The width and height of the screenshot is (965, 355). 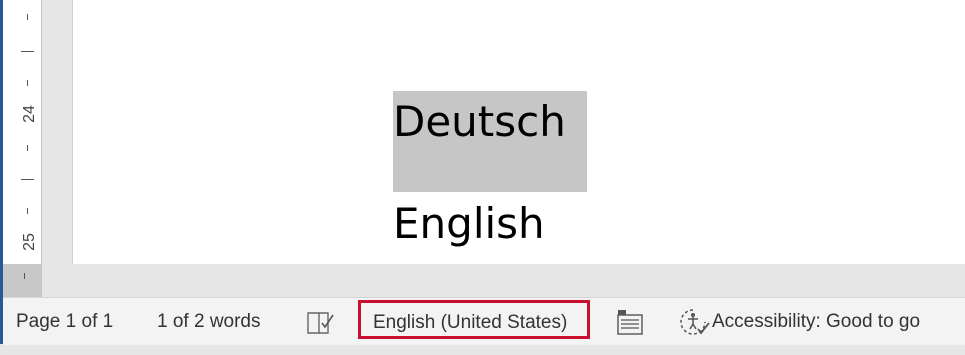 I want to click on display-settings-icon, so click(x=630, y=321).